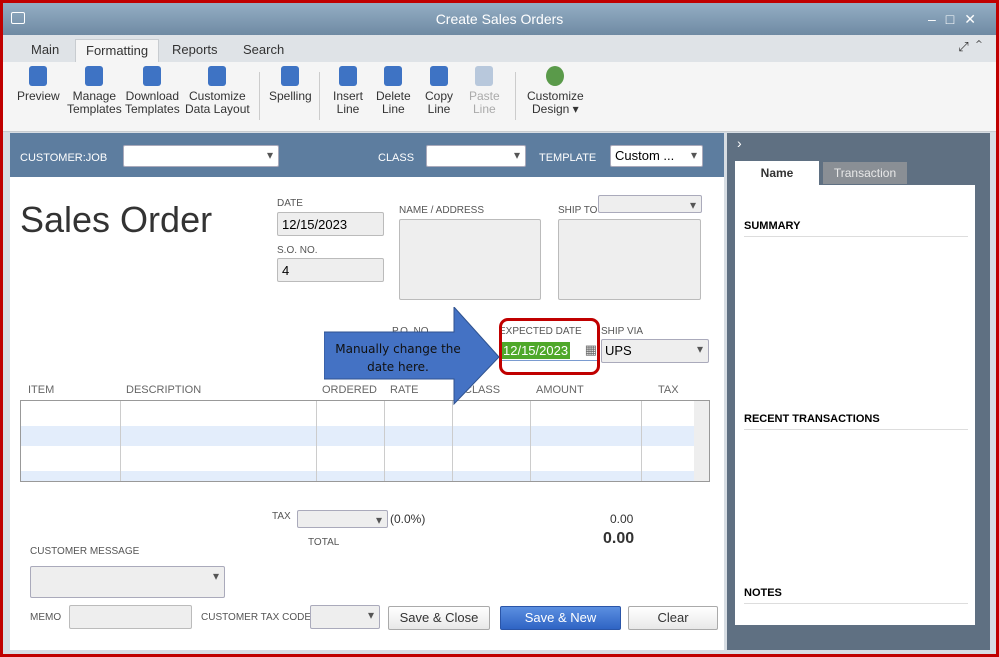 The width and height of the screenshot is (999, 657). Describe the element at coordinates (856, 421) in the screenshot. I see `recent-transactions-heading: RECENT TRANSACTIONS` at that location.